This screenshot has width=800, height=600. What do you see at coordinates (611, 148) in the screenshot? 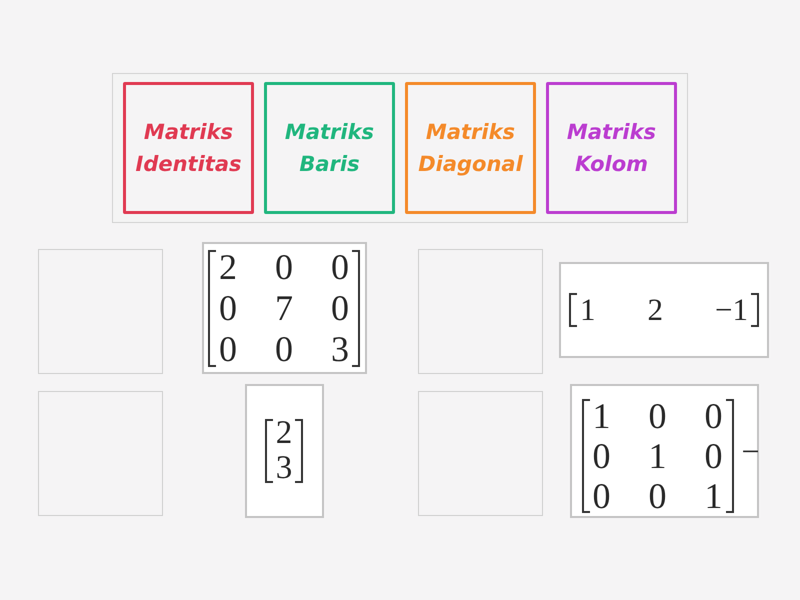
I see `answer-tile: Matriks Kolom` at bounding box center [611, 148].